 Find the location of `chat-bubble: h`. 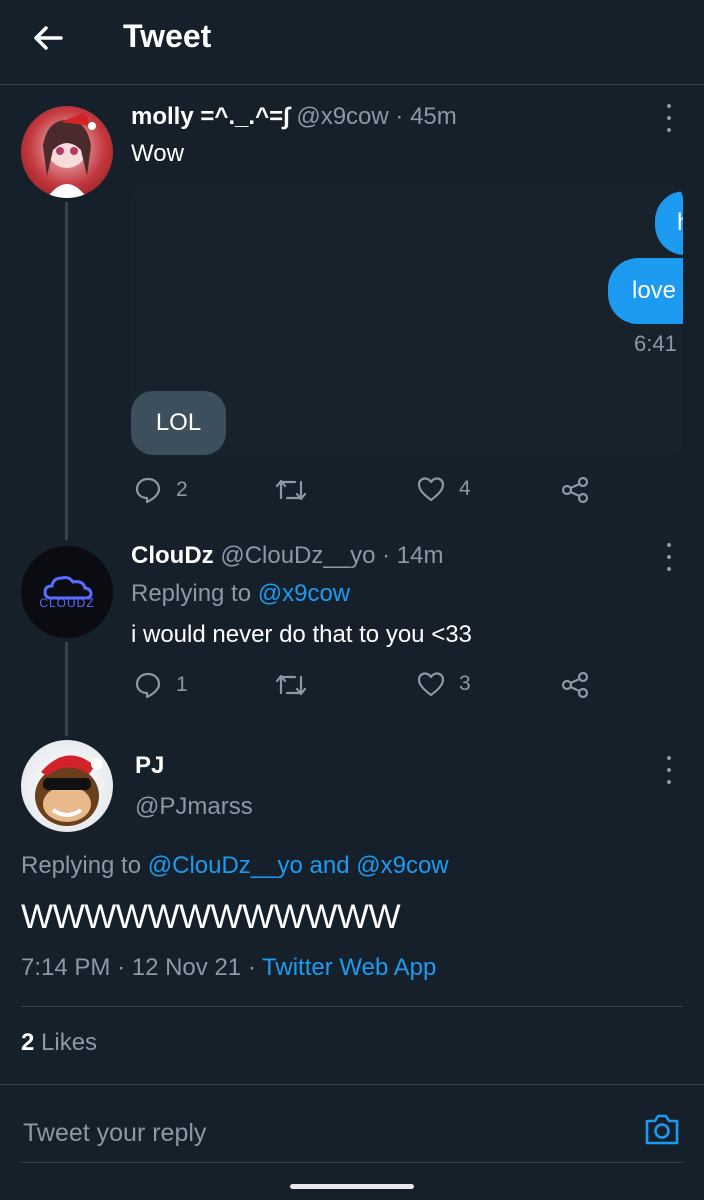

chat-bubble: h is located at coordinates (669, 223).